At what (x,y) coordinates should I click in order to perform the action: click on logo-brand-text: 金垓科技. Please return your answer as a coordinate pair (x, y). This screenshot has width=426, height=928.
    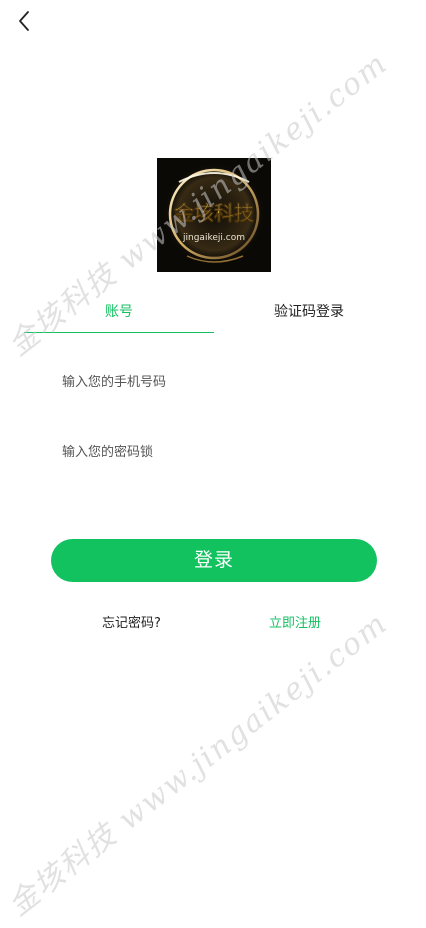
    Looking at the image, I should click on (214, 213).